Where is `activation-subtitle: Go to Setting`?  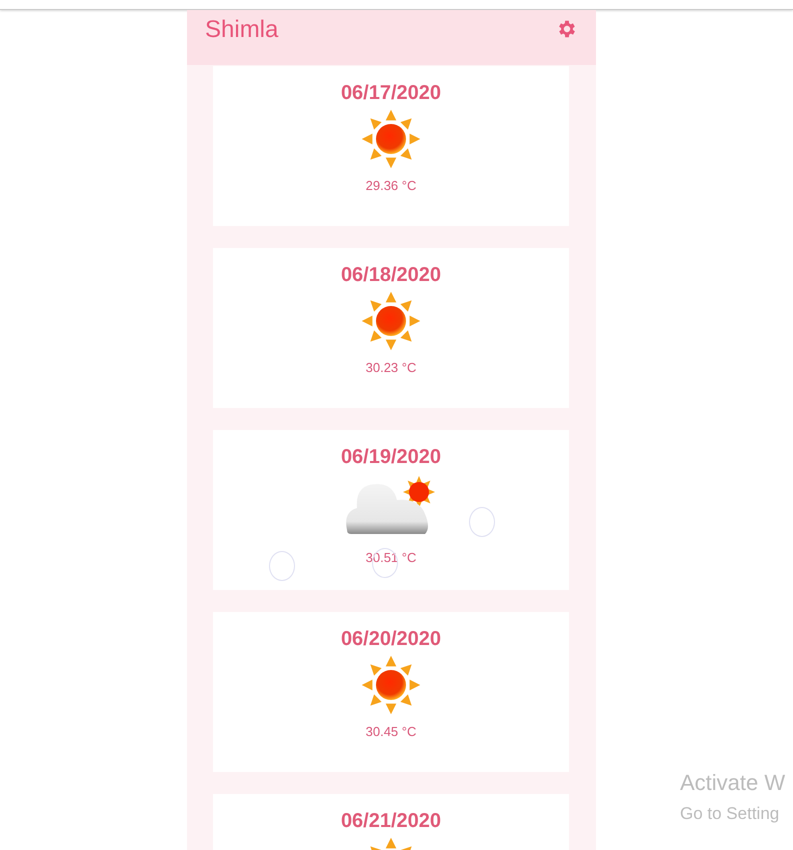
activation-subtitle: Go to Setting is located at coordinates (730, 814).